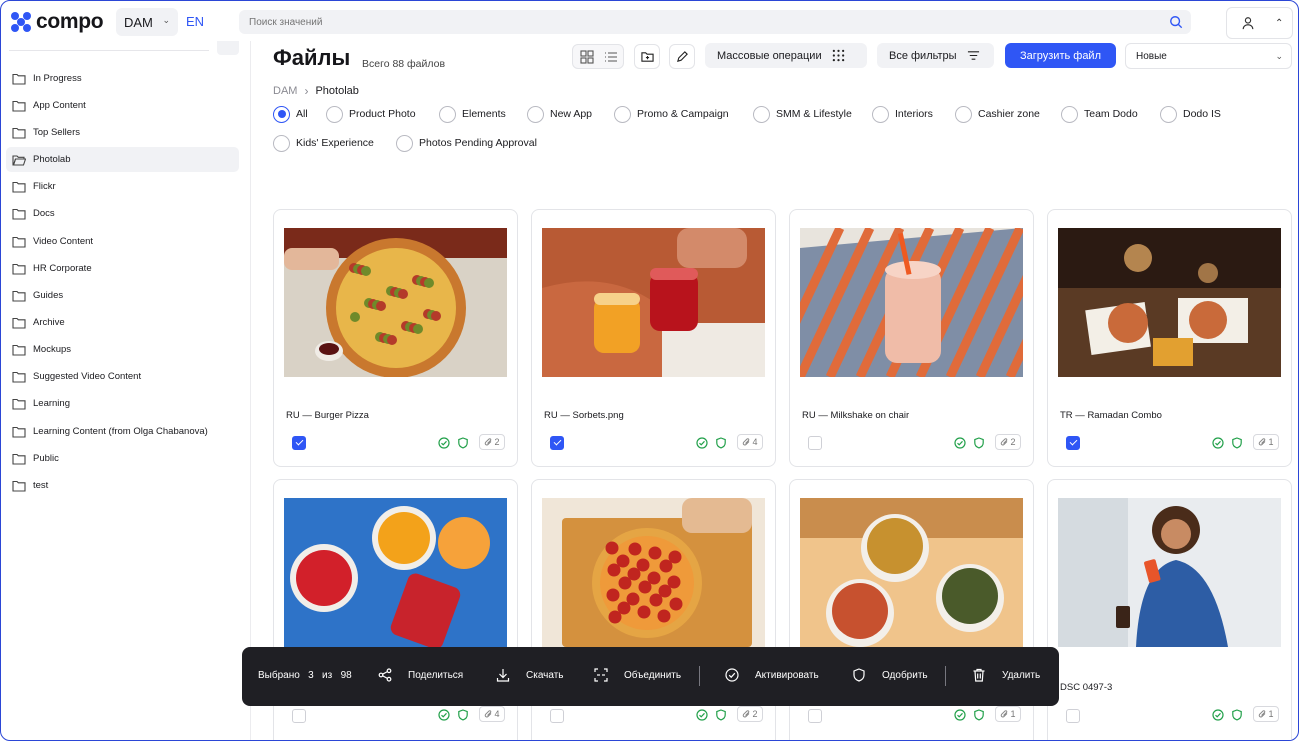 Image resolution: width=1299 pixels, height=741 pixels. I want to click on file-card: RU — Burger Pizza 2, so click(395, 338).